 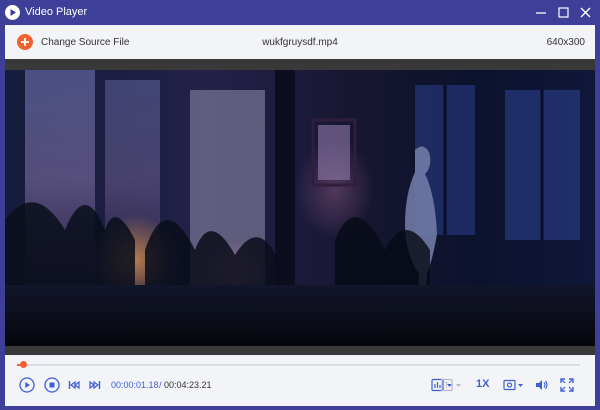 I want to click on fast-forward-icon, so click(x=95, y=385).